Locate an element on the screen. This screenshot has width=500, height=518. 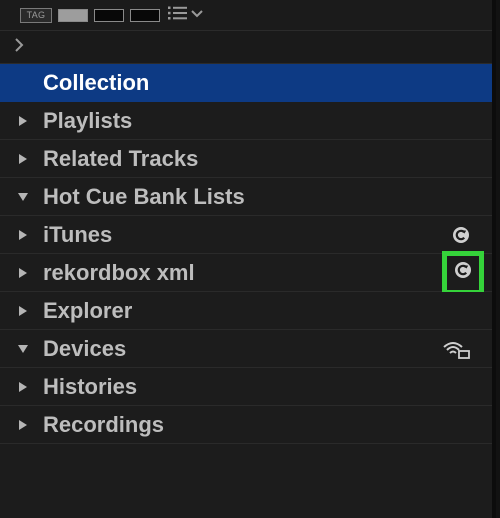
tree-item-collection: Collection is located at coordinates (246, 83).